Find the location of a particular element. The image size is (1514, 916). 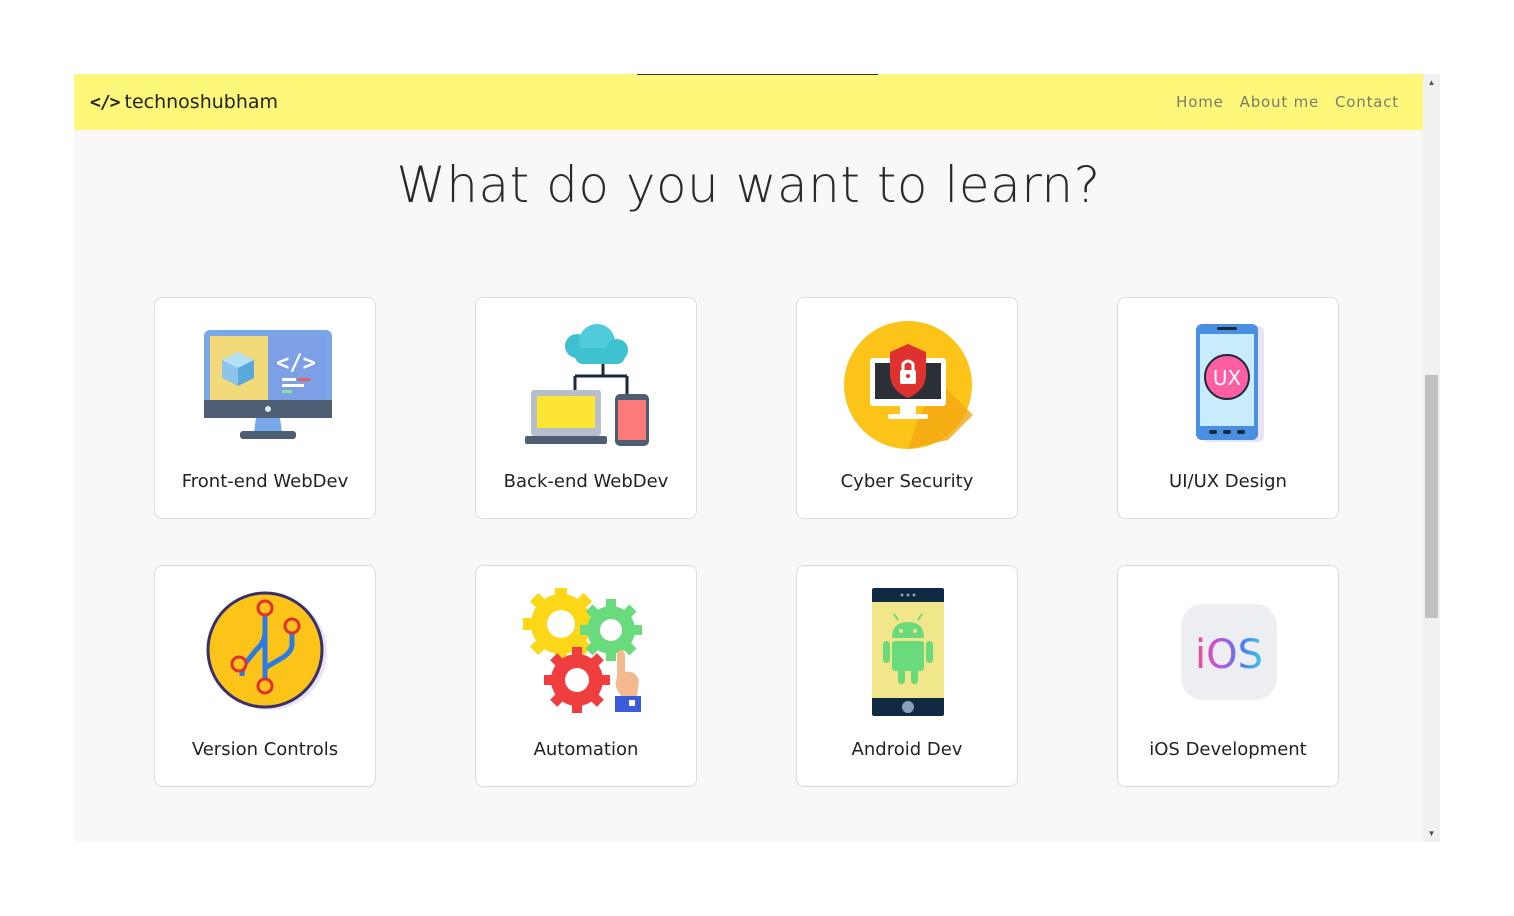

navbar: </> technoshubham Home About me Contact is located at coordinates (748, 102).